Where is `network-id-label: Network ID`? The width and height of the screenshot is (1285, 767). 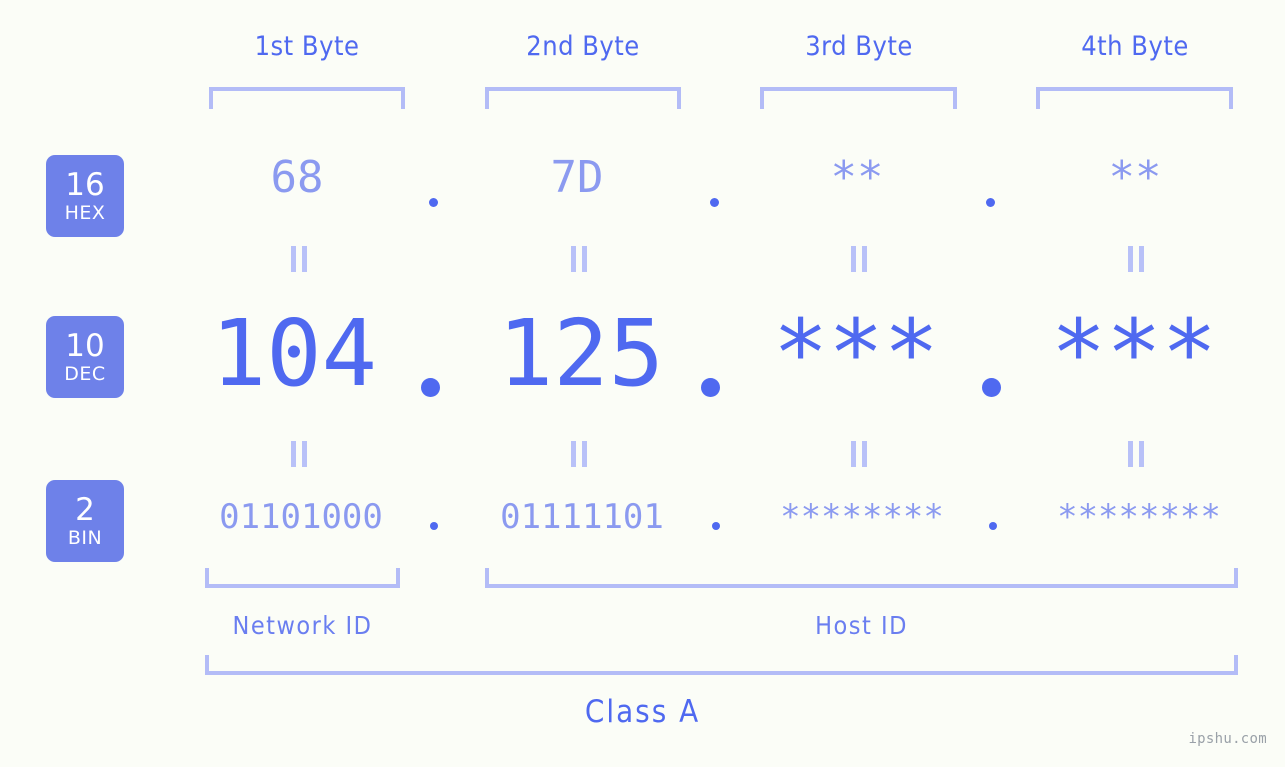 network-id-label: Network ID is located at coordinates (302, 625).